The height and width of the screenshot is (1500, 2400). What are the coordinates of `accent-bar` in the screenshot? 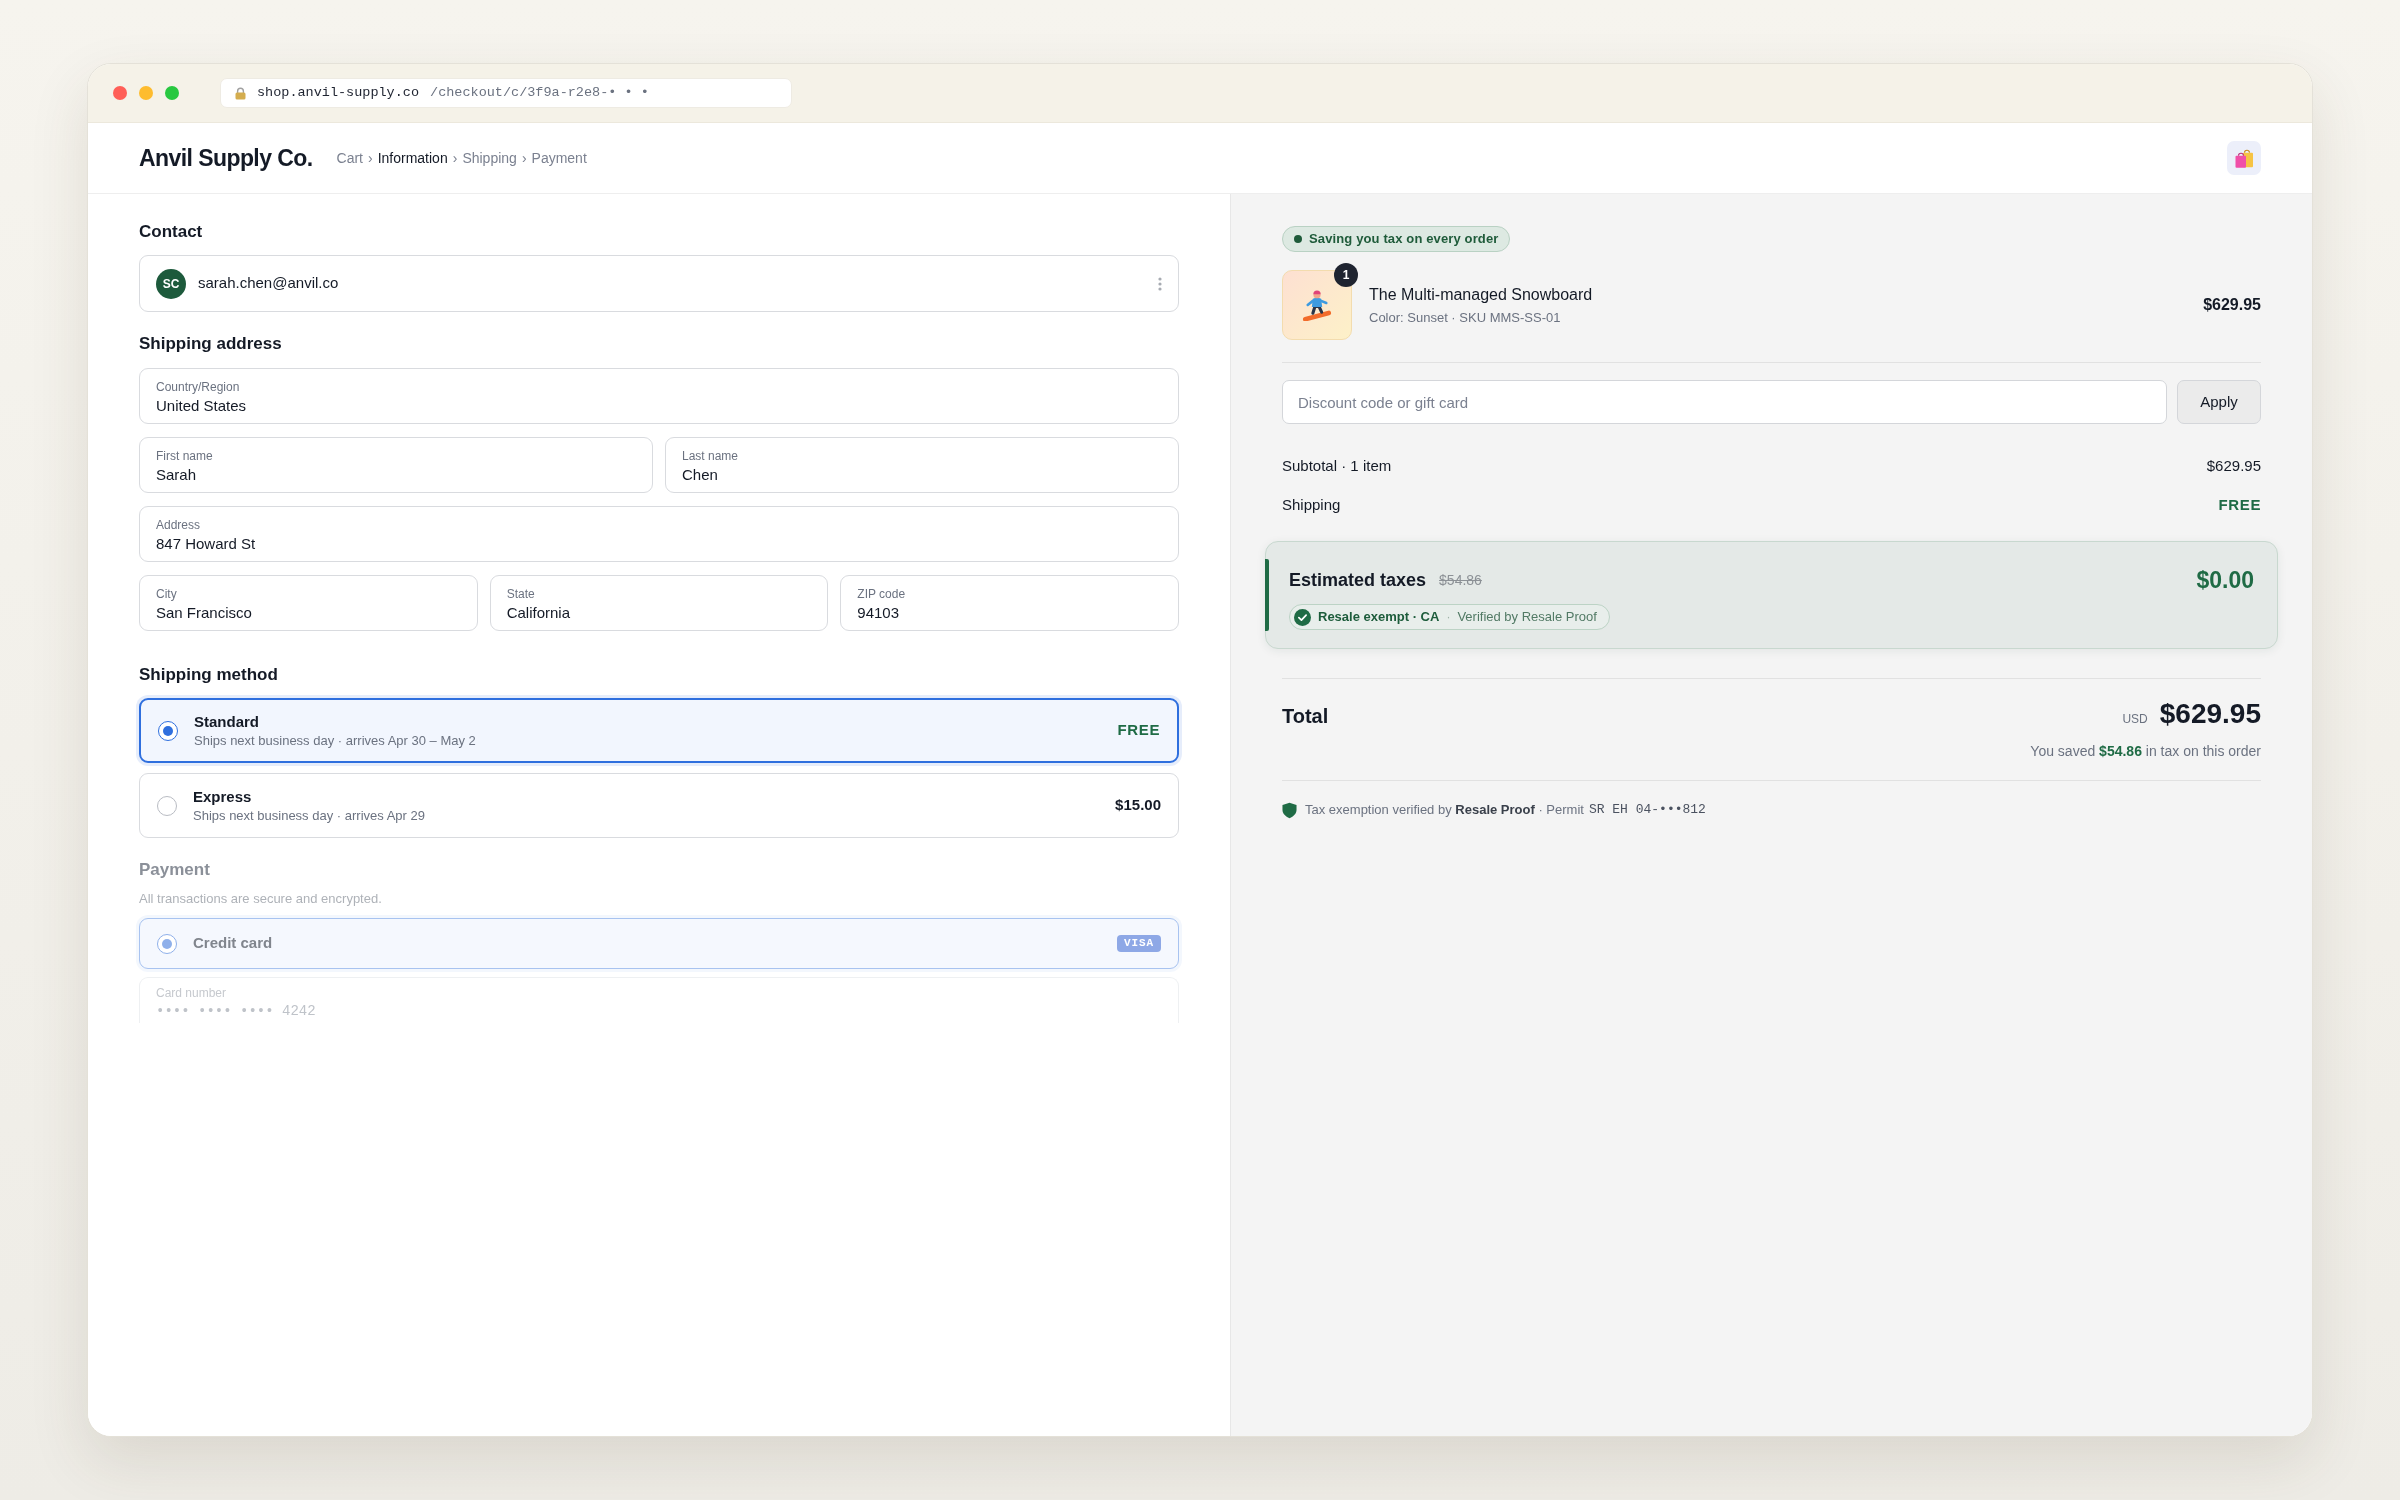 It's located at (1267, 595).